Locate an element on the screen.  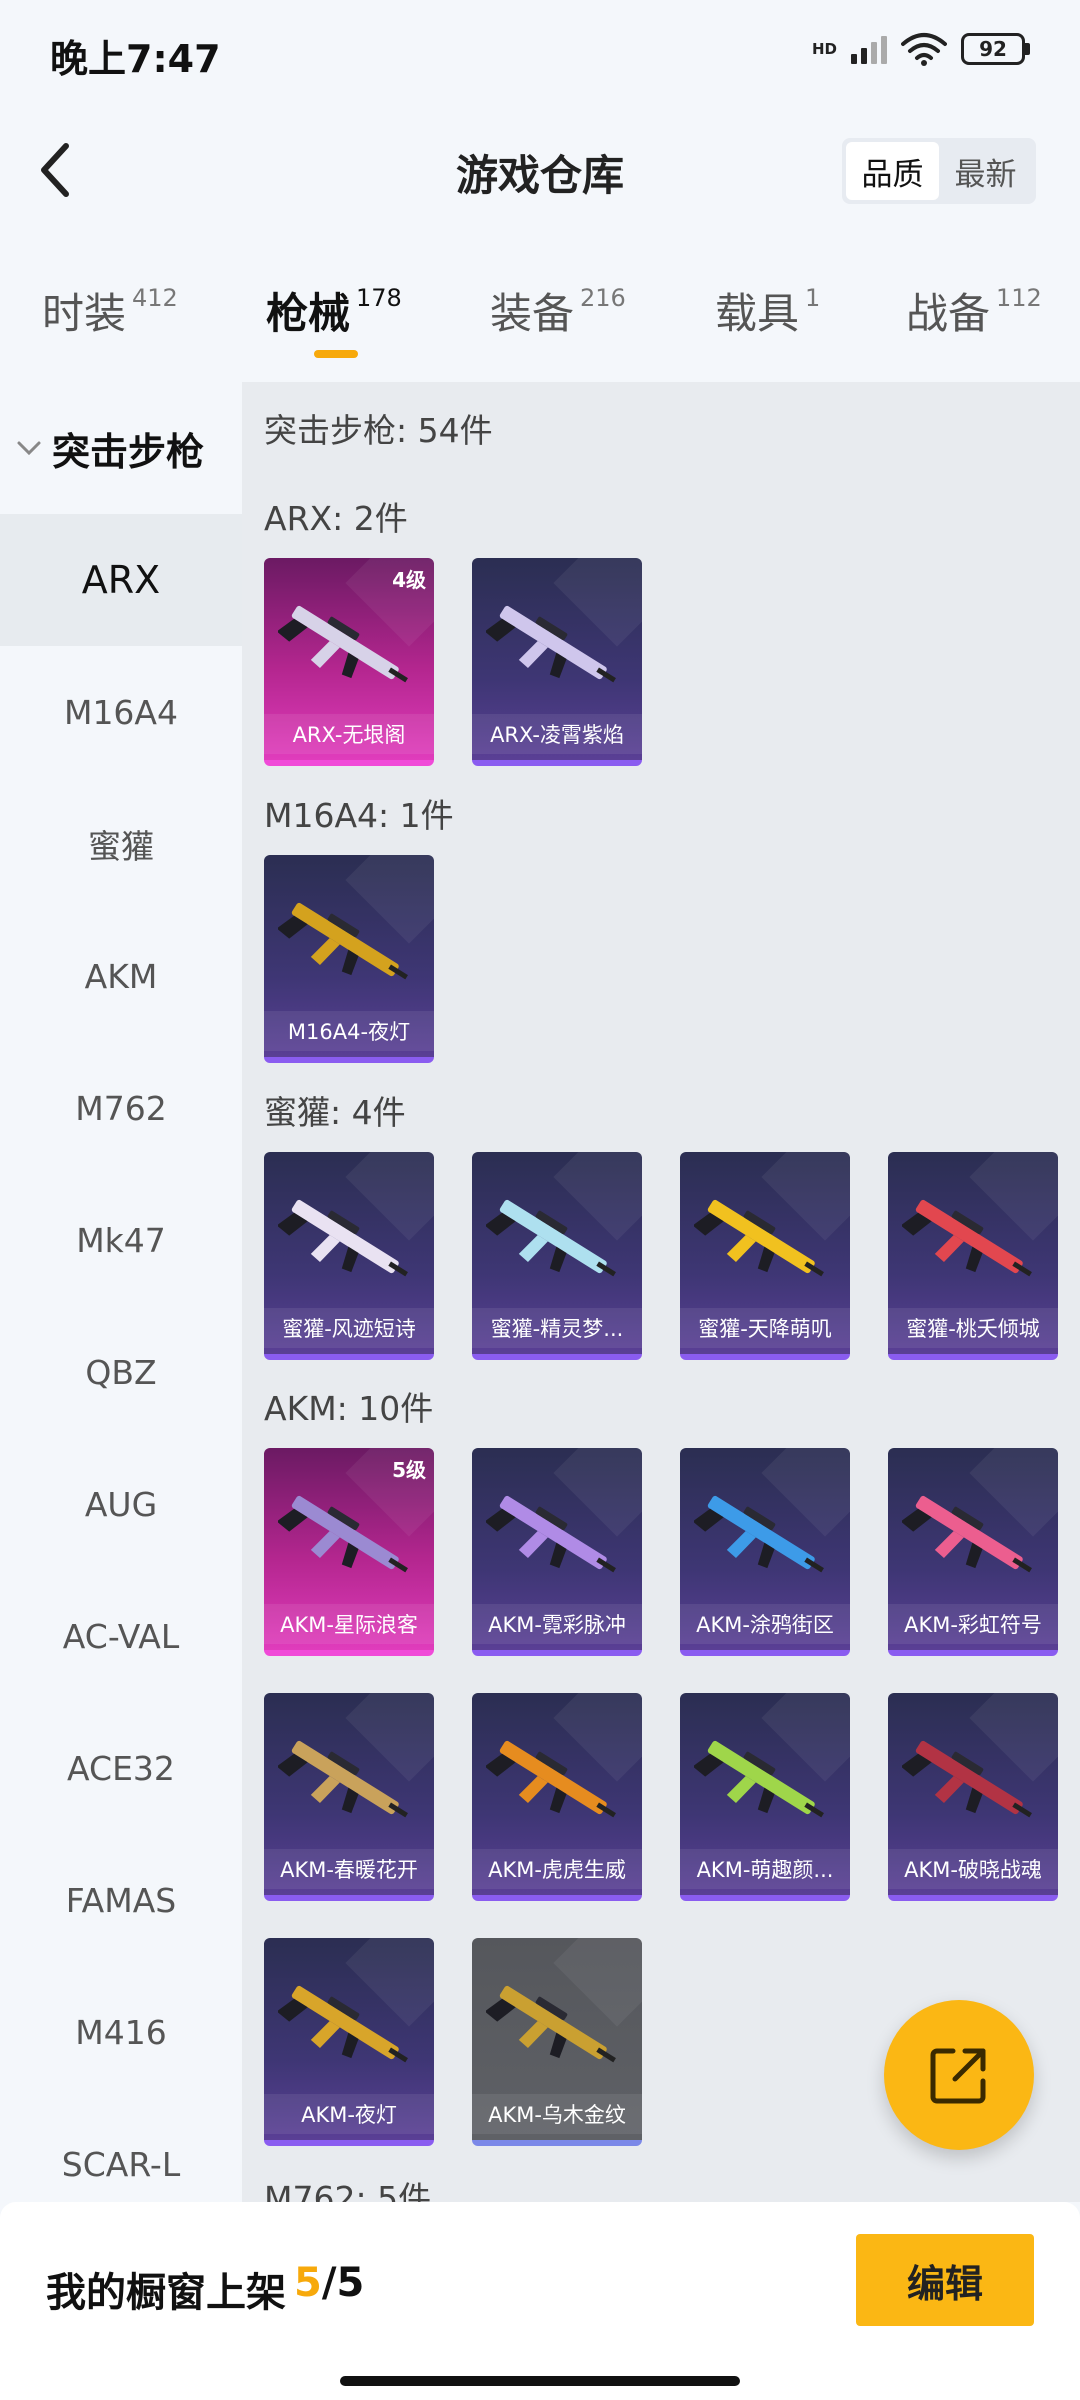
weapon-card: 5级 AKM-星际浪客 is located at coordinates (349, 1552).